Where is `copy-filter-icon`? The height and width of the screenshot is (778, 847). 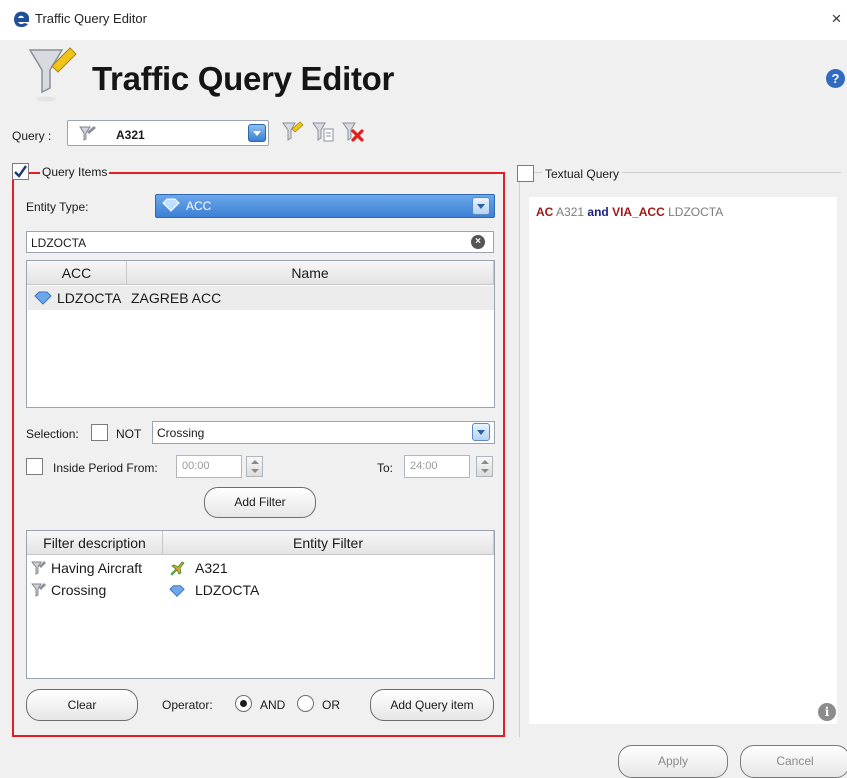
copy-filter-icon is located at coordinates (323, 132).